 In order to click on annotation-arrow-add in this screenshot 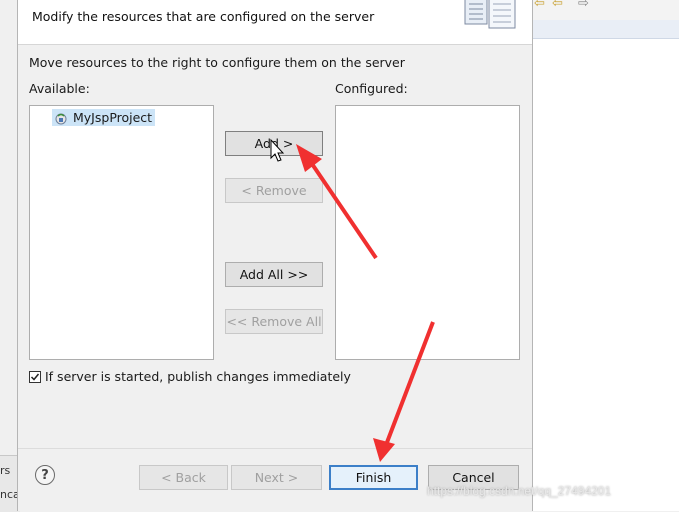, I will do `click(337, 202)`.